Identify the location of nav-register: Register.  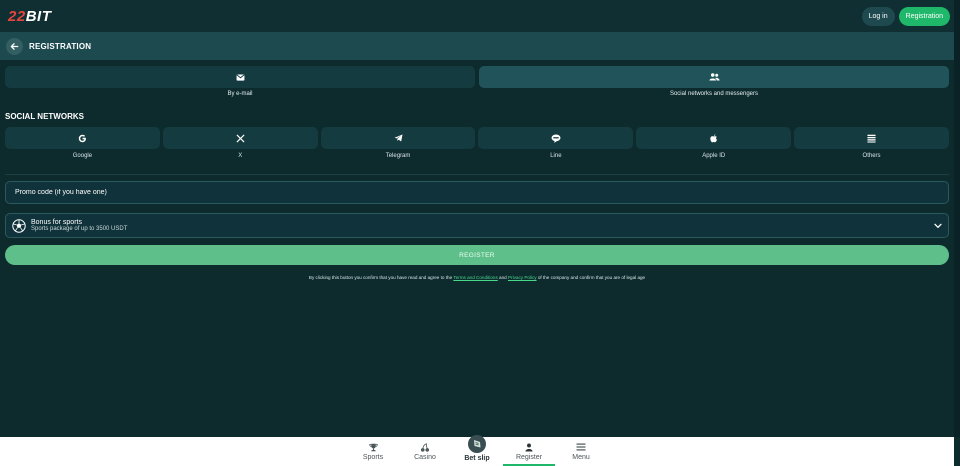
(529, 451).